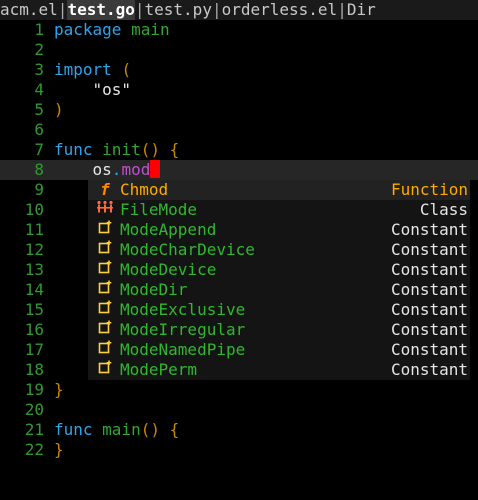 Image resolution: width=478 pixels, height=500 pixels. I want to click on line-number: 18, so click(34, 369).